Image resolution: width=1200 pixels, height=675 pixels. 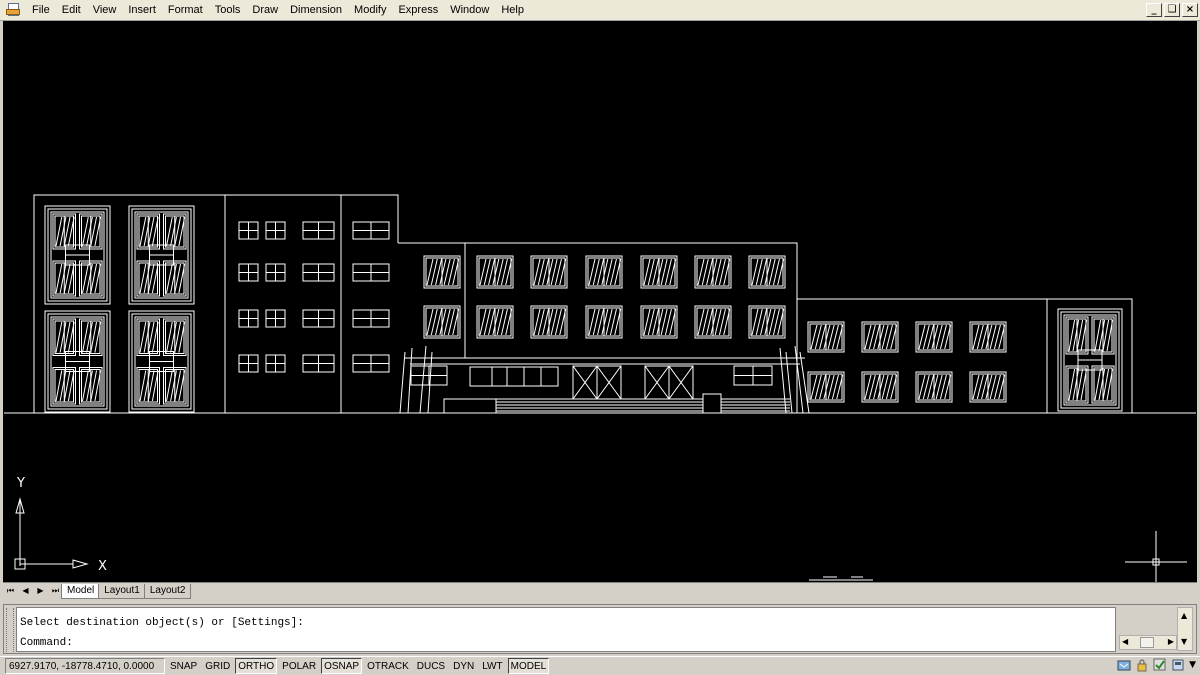 I want to click on menu-dimension: Dimension, so click(x=316, y=10).